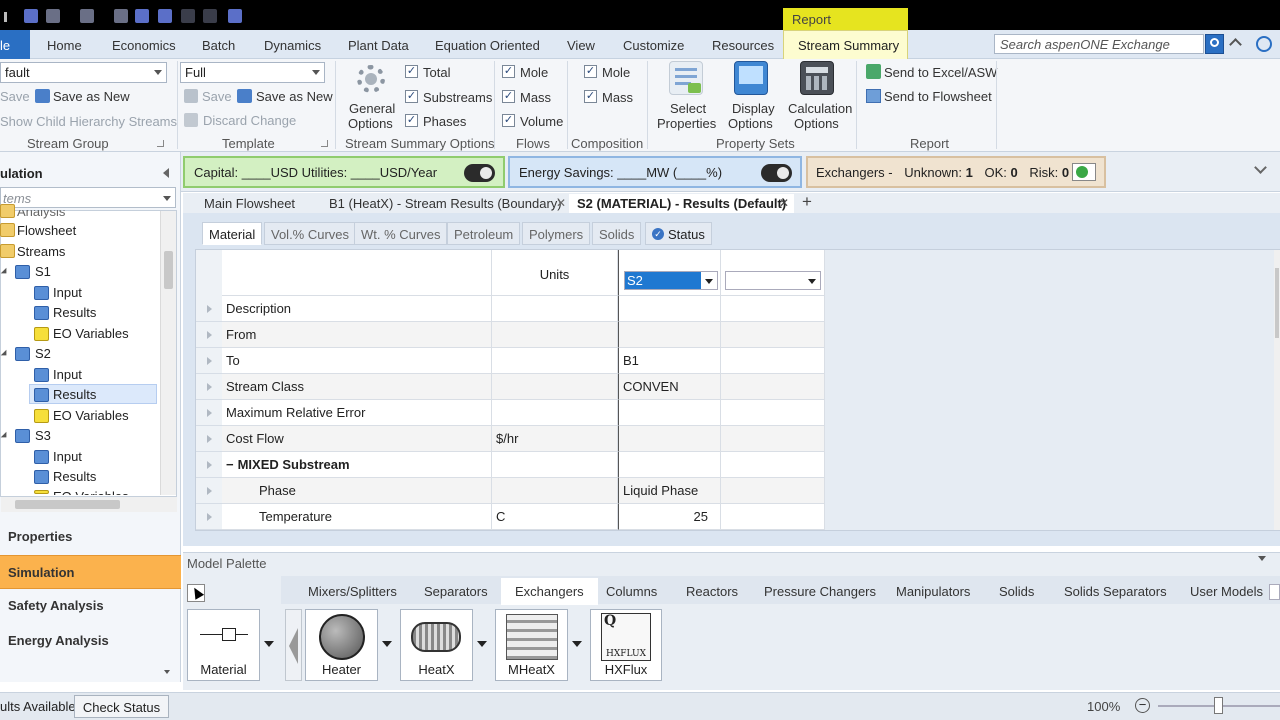 The width and height of the screenshot is (1280, 720). What do you see at coordinates (67, 374) in the screenshot?
I see `tree-item-s2-input: Input` at bounding box center [67, 374].